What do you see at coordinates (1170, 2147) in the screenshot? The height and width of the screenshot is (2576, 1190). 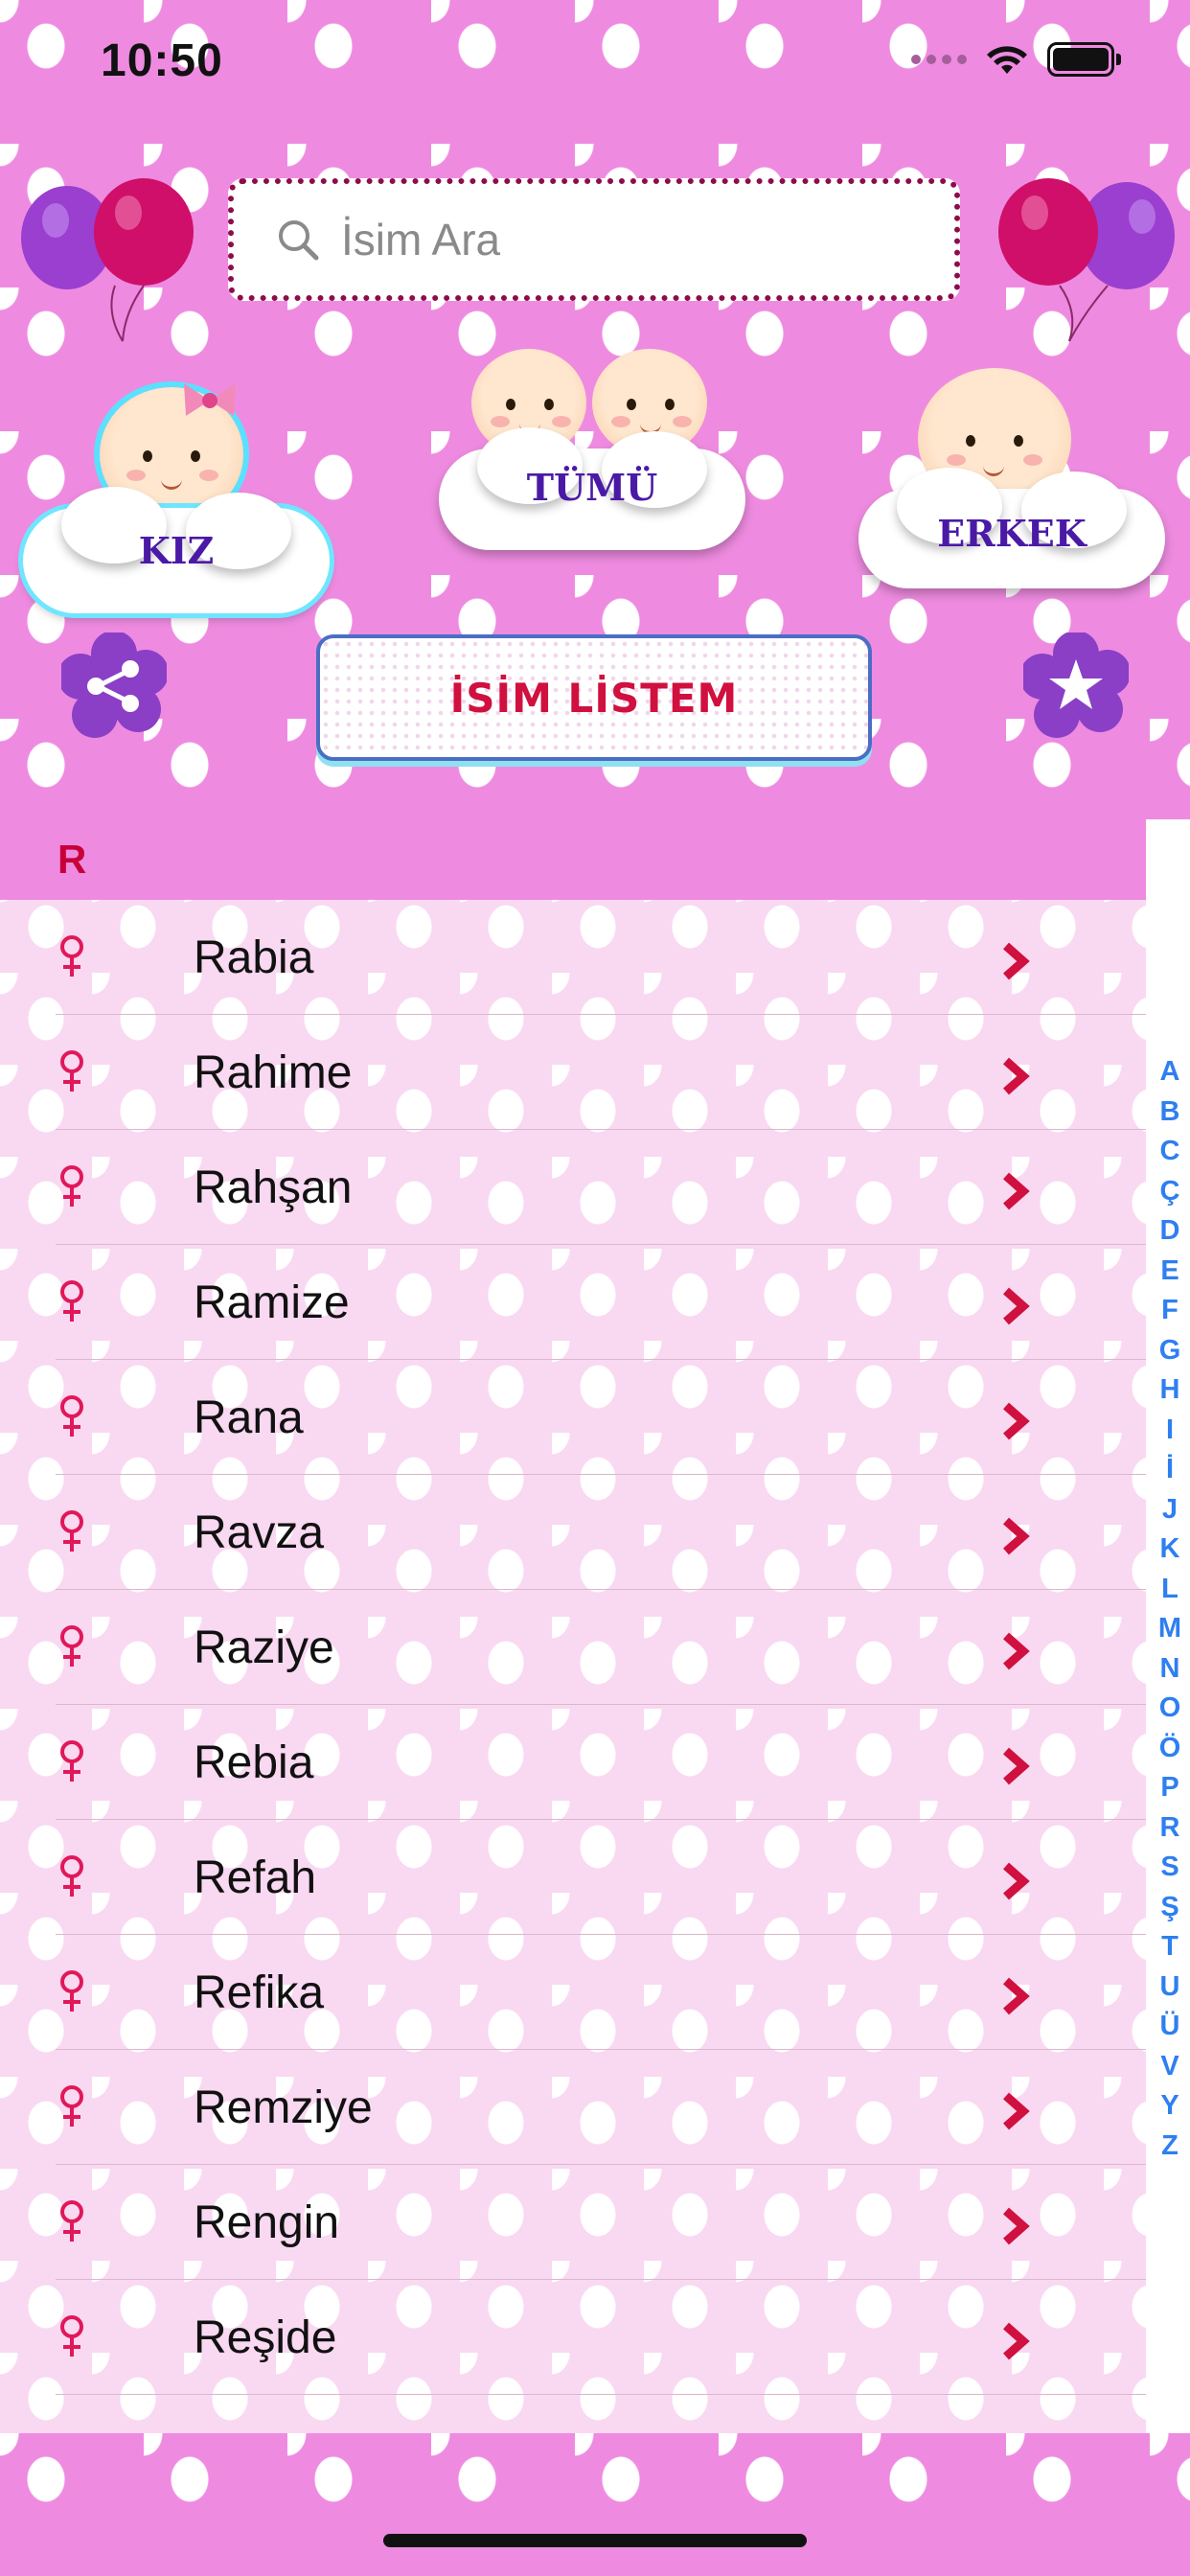 I see `index-letter: Z` at bounding box center [1170, 2147].